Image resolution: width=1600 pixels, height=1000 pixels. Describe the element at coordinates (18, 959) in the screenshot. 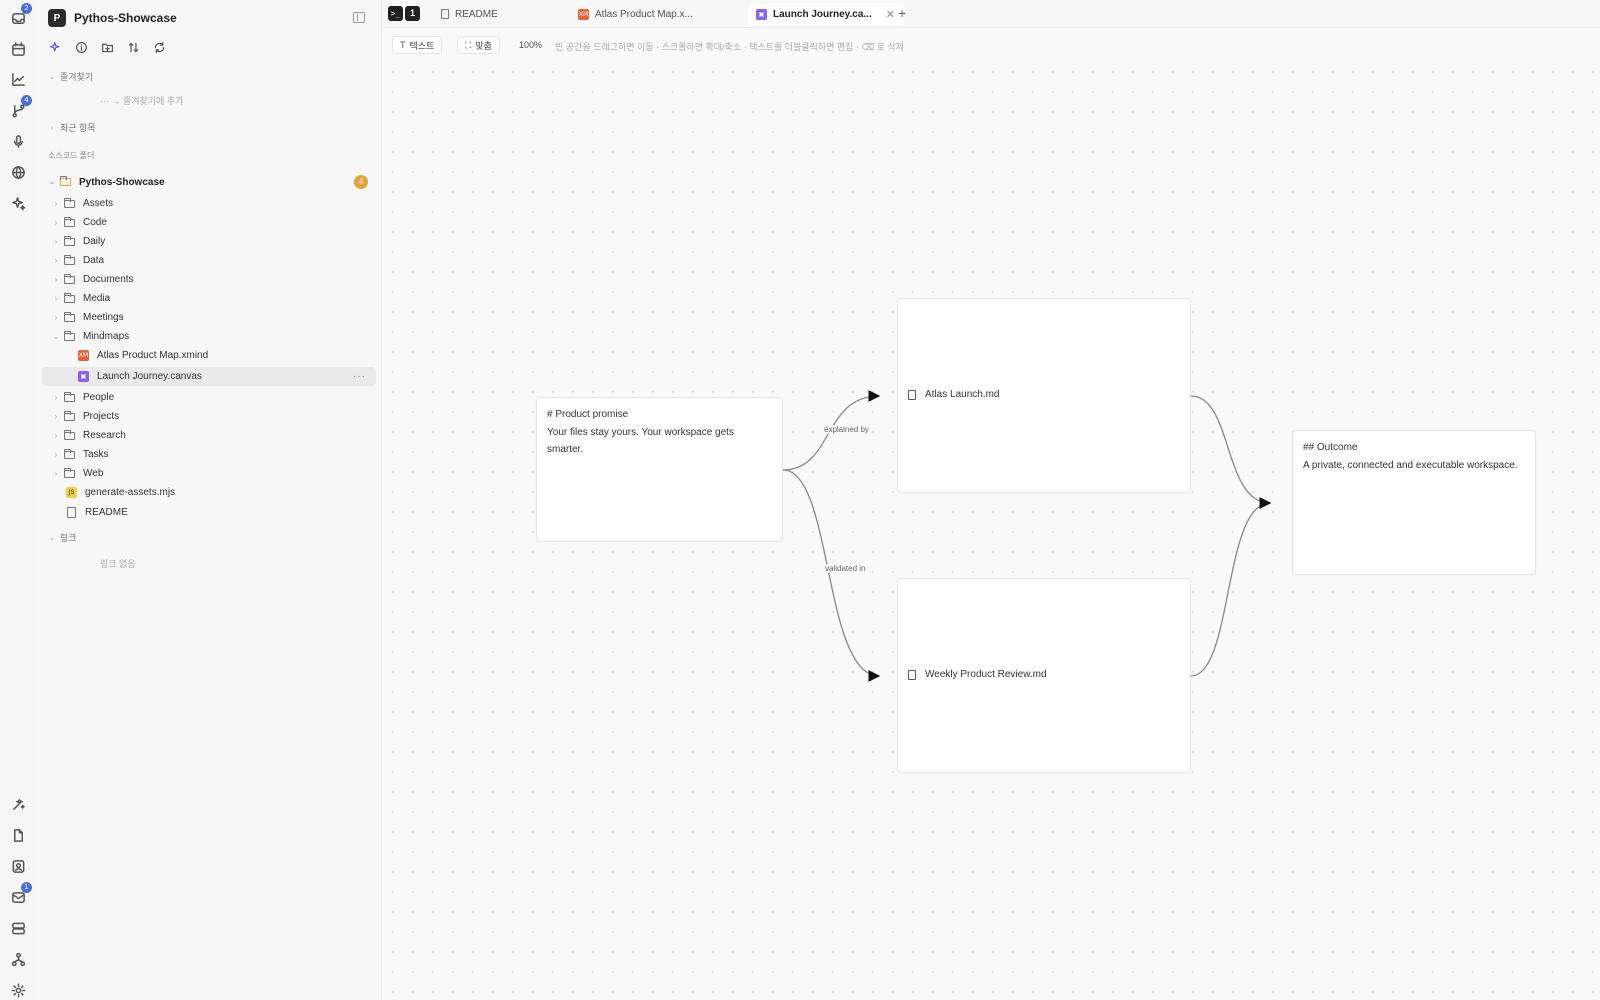

I see `network-icon` at that location.